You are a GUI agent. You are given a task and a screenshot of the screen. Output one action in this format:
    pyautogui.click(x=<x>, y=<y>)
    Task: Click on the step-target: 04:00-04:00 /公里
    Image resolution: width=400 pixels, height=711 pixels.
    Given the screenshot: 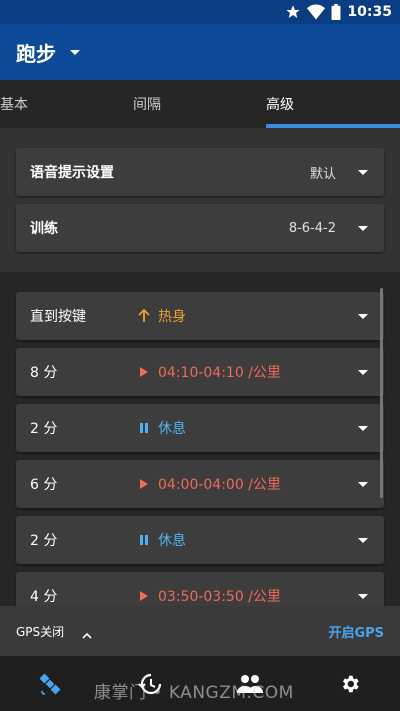 What is the action you would take?
    pyautogui.click(x=219, y=485)
    